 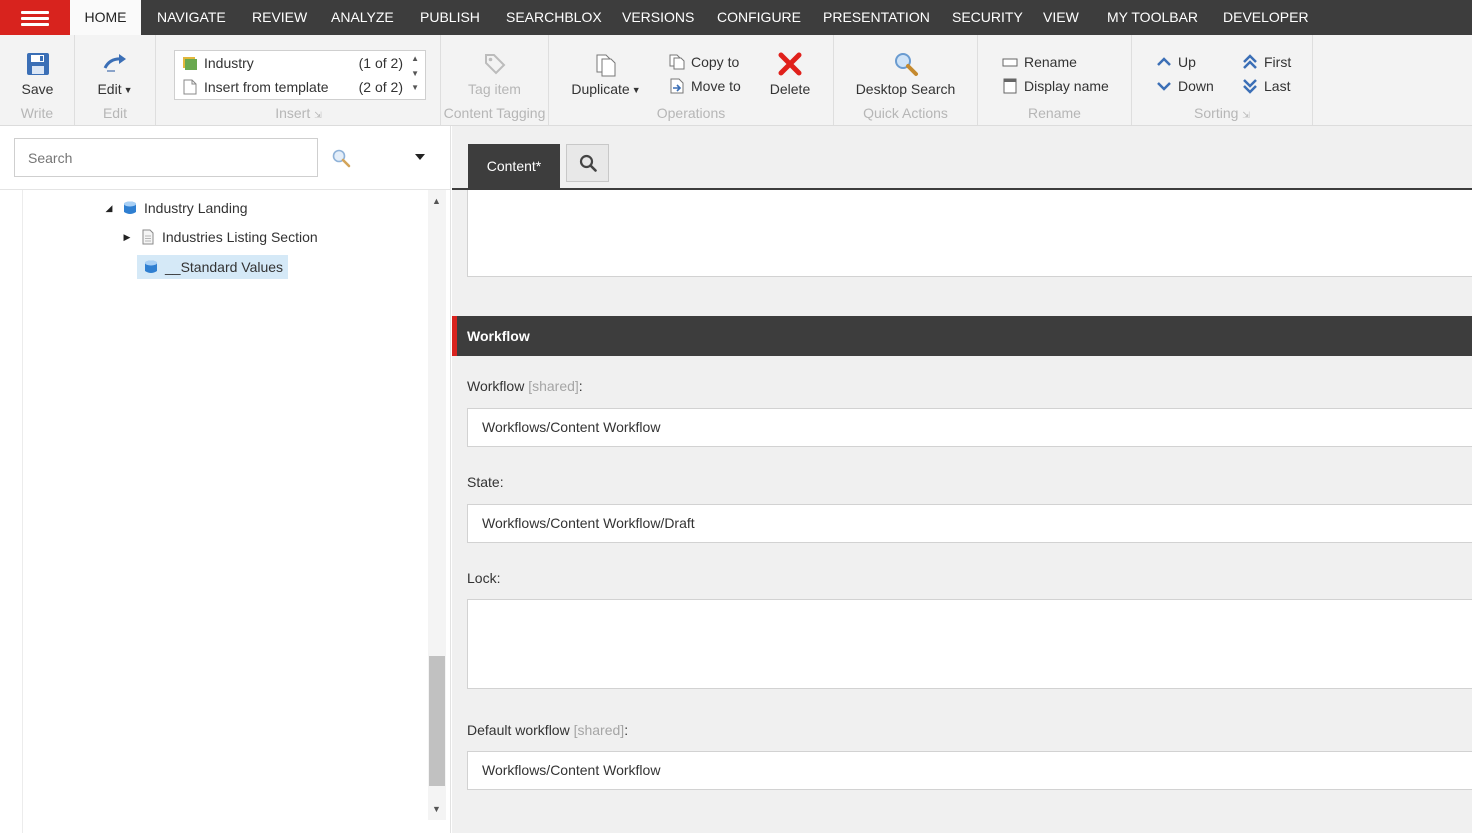 I want to click on desktop-search-button: Desktop Search, so click(x=905, y=73).